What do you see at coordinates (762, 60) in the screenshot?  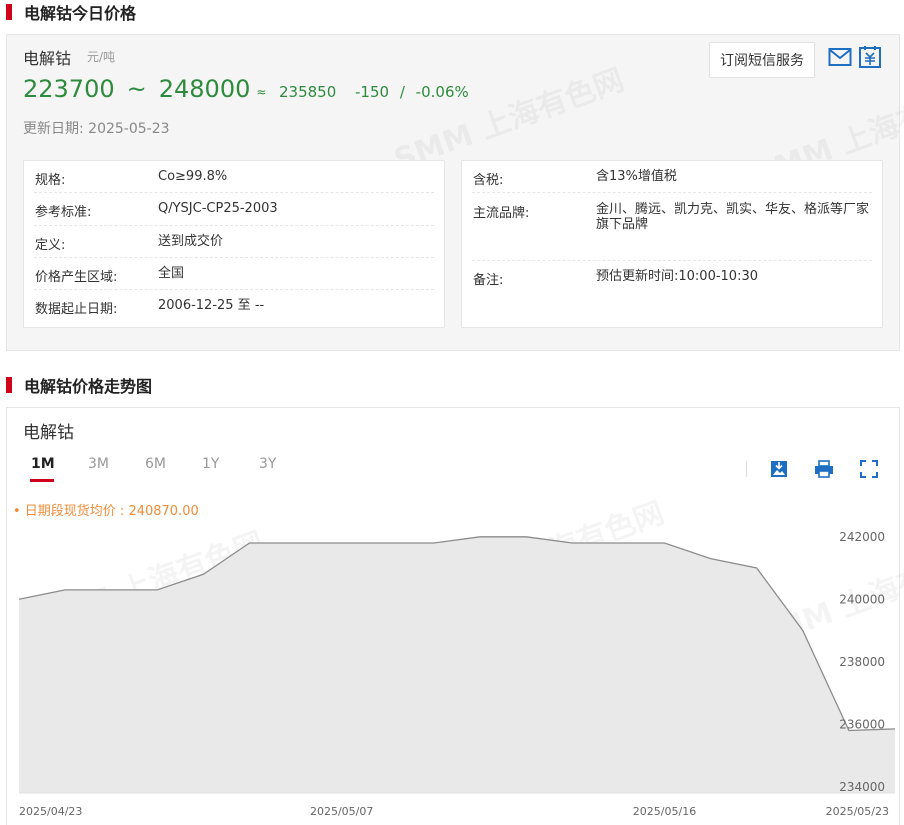 I see `subscribe-sms-button: 订阅短信服务` at bounding box center [762, 60].